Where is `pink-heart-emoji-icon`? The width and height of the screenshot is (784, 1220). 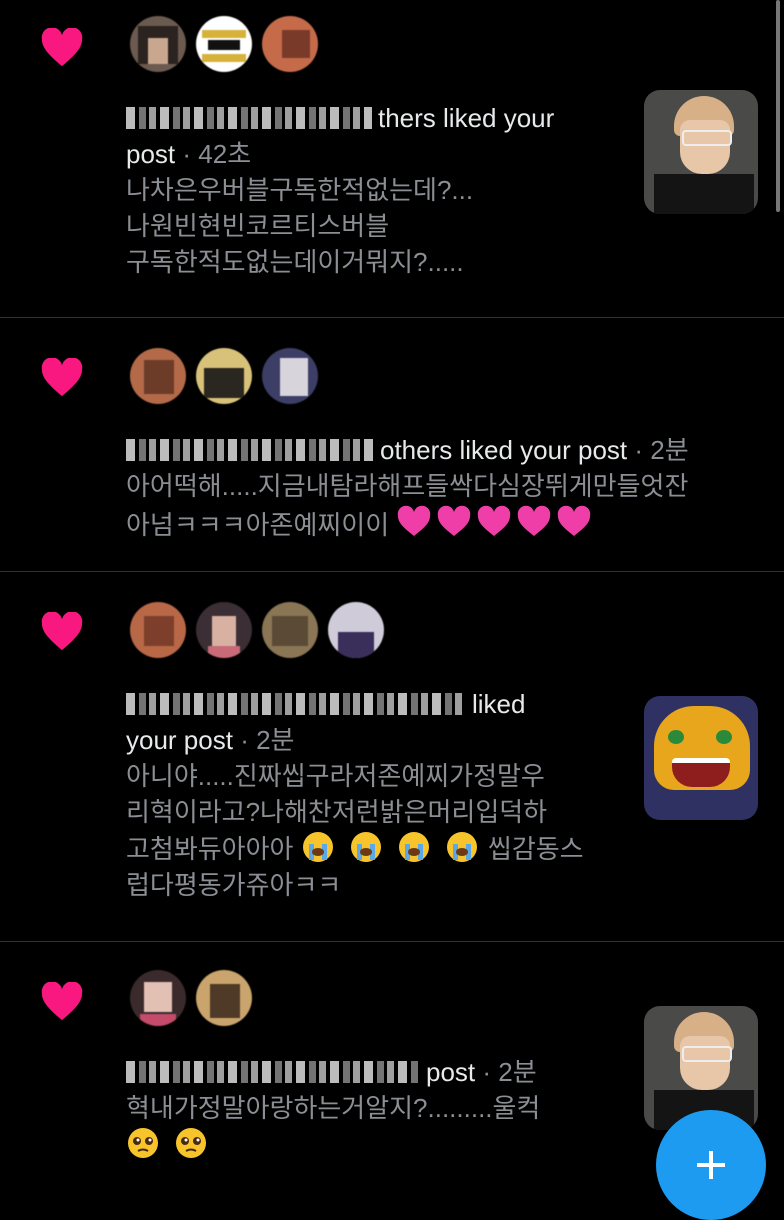 pink-heart-emoji-icon is located at coordinates (494, 520).